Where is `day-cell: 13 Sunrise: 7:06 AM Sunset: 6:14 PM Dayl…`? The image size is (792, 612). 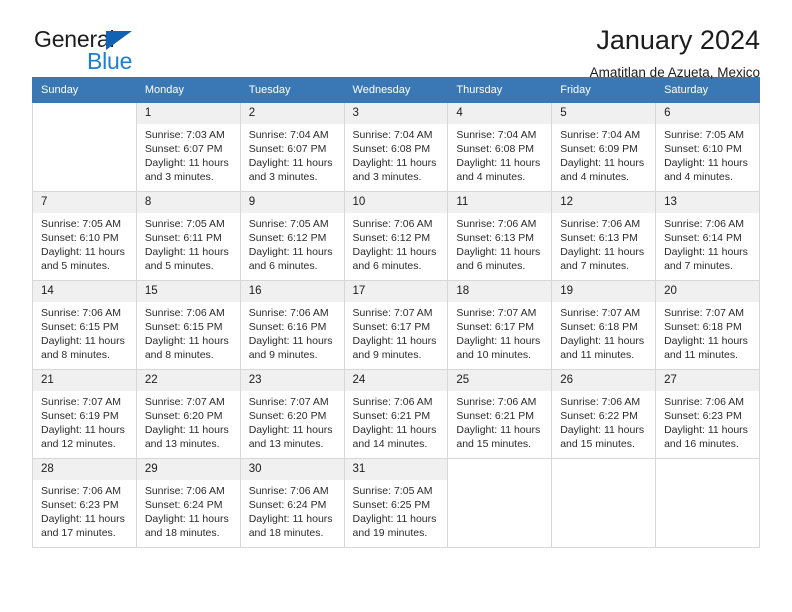
day-cell: 13 Sunrise: 7:06 AM Sunset: 6:14 PM Dayl… is located at coordinates (707, 236).